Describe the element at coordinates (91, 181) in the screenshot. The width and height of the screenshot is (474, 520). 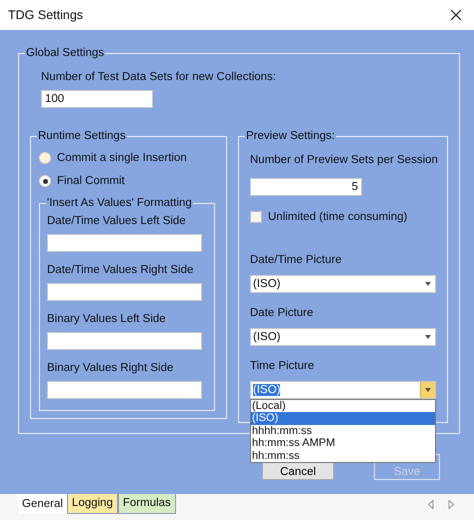
I see `radio-label: Final Commit` at that location.